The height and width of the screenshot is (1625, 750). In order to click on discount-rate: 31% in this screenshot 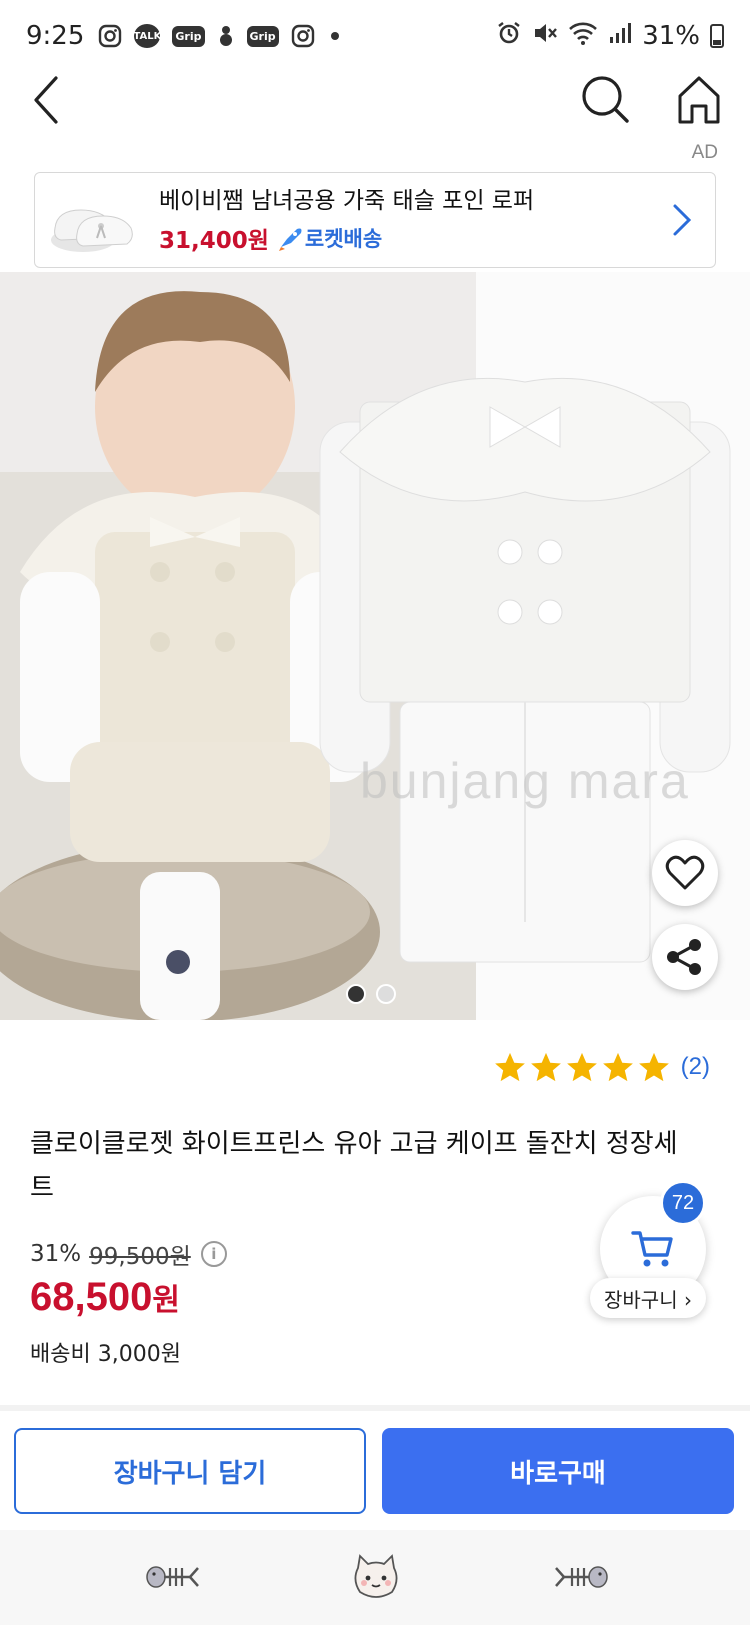, I will do `click(56, 1254)`.